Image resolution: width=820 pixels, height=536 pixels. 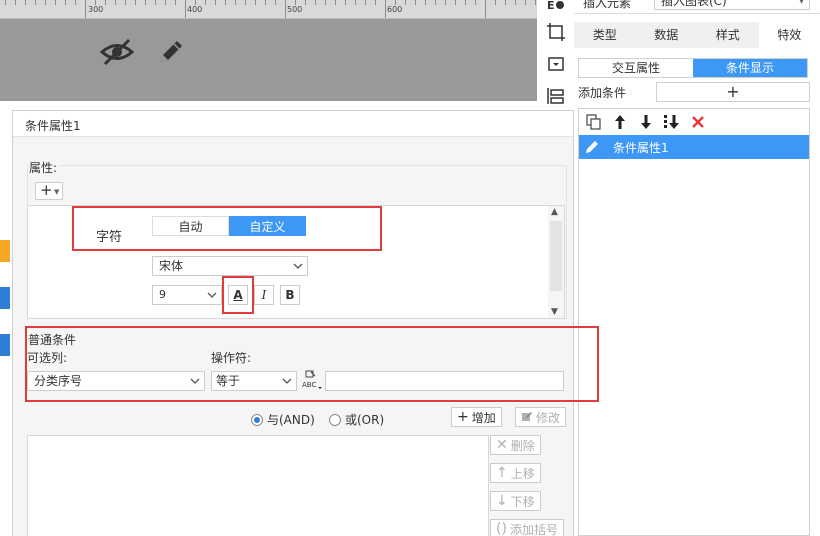 I want to click on attribute-label: 属性:, so click(x=44, y=167).